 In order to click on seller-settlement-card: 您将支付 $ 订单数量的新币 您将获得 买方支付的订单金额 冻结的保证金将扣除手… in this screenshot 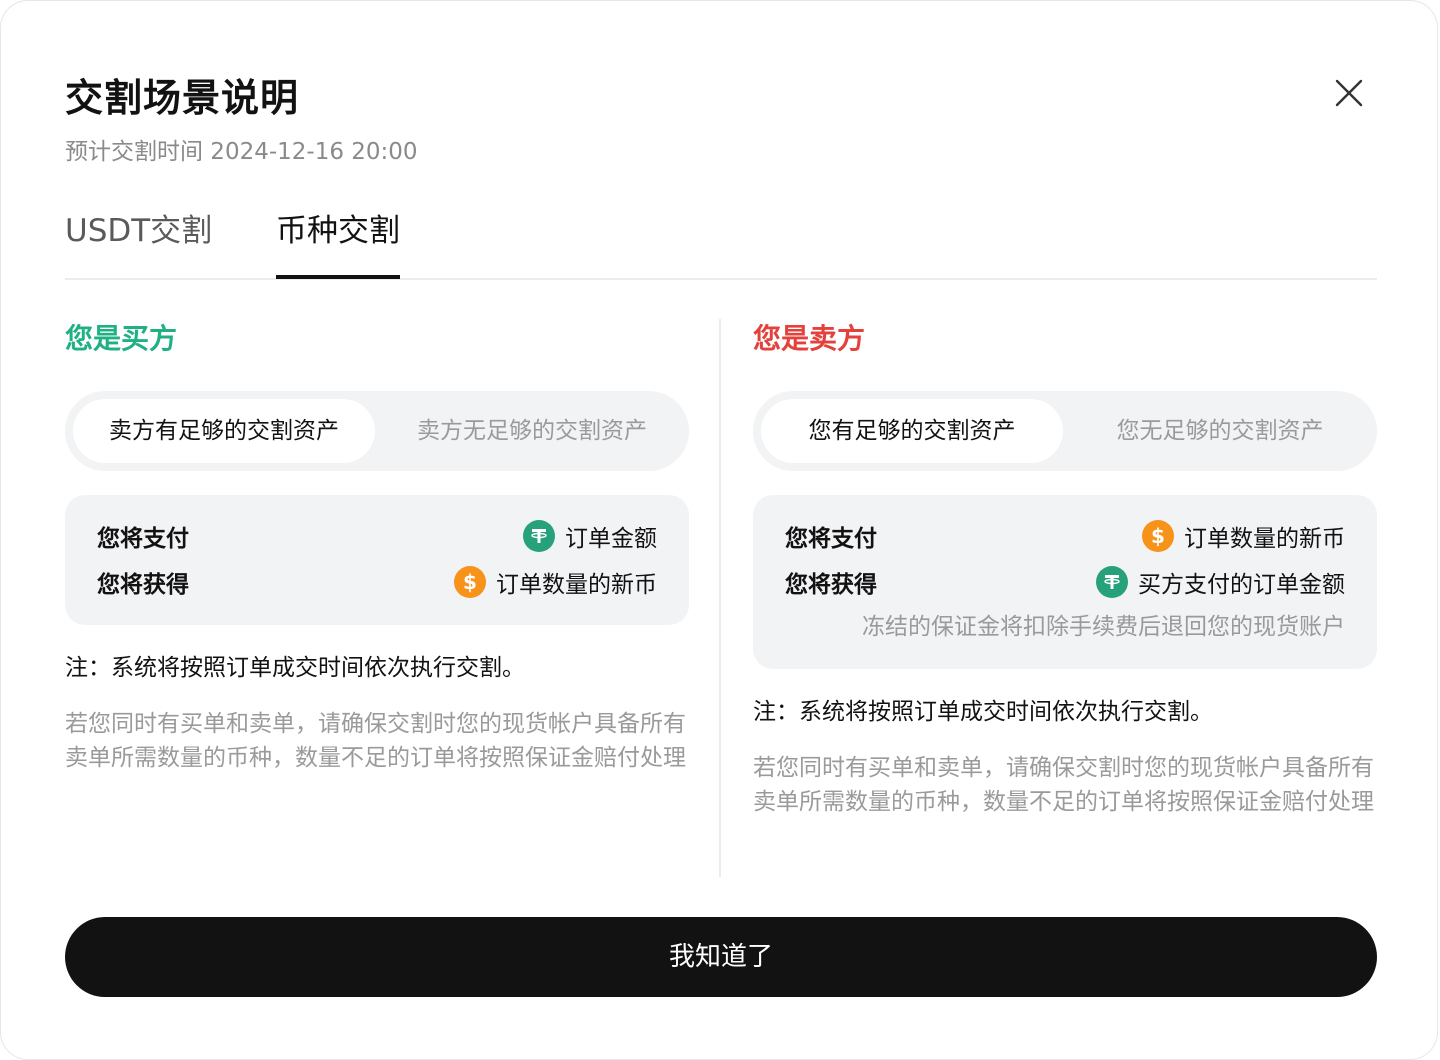, I will do `click(1065, 582)`.